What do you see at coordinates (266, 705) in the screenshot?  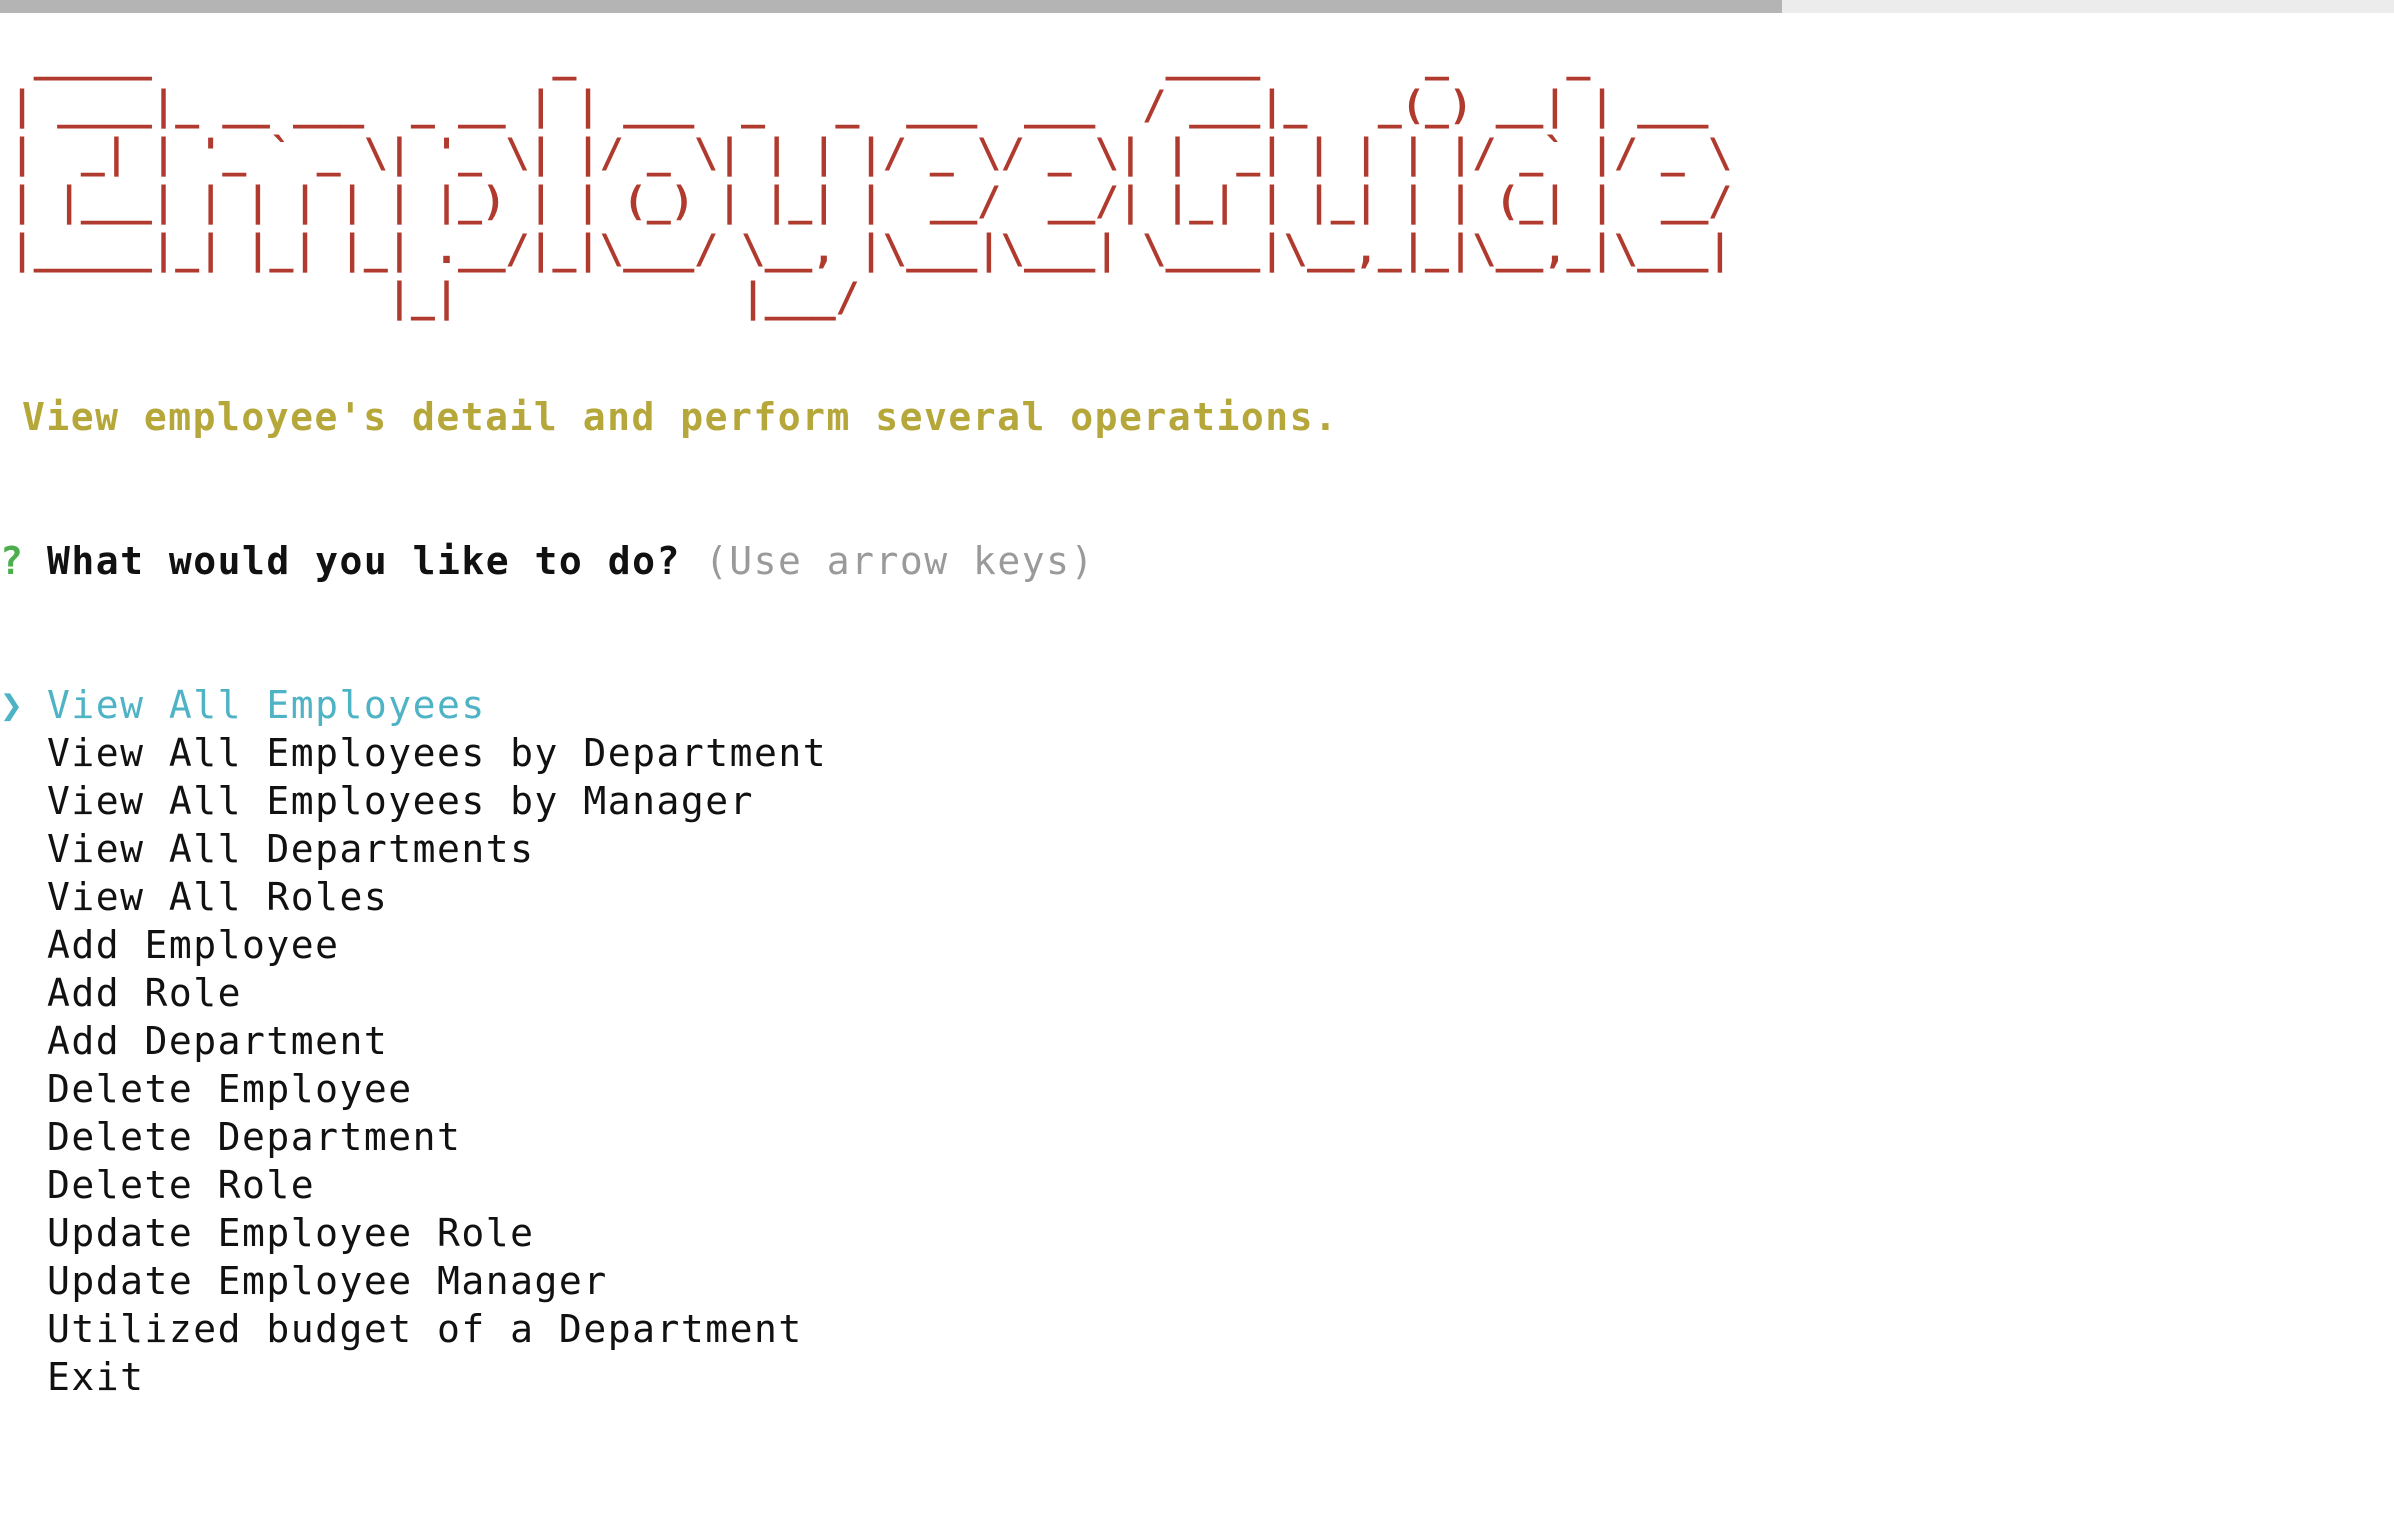 I see `menu-choice-label: View All Employees` at bounding box center [266, 705].